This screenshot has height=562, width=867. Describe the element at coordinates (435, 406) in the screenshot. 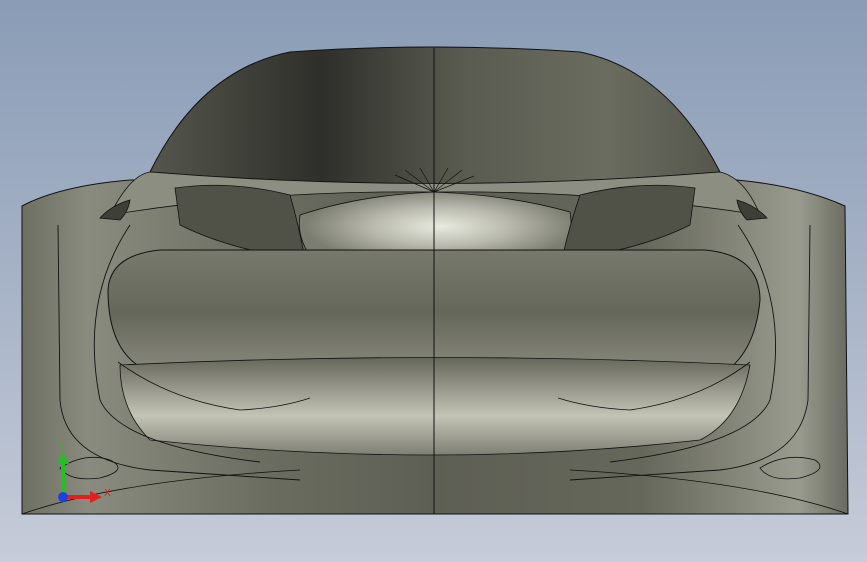

I see `front-lip` at that location.